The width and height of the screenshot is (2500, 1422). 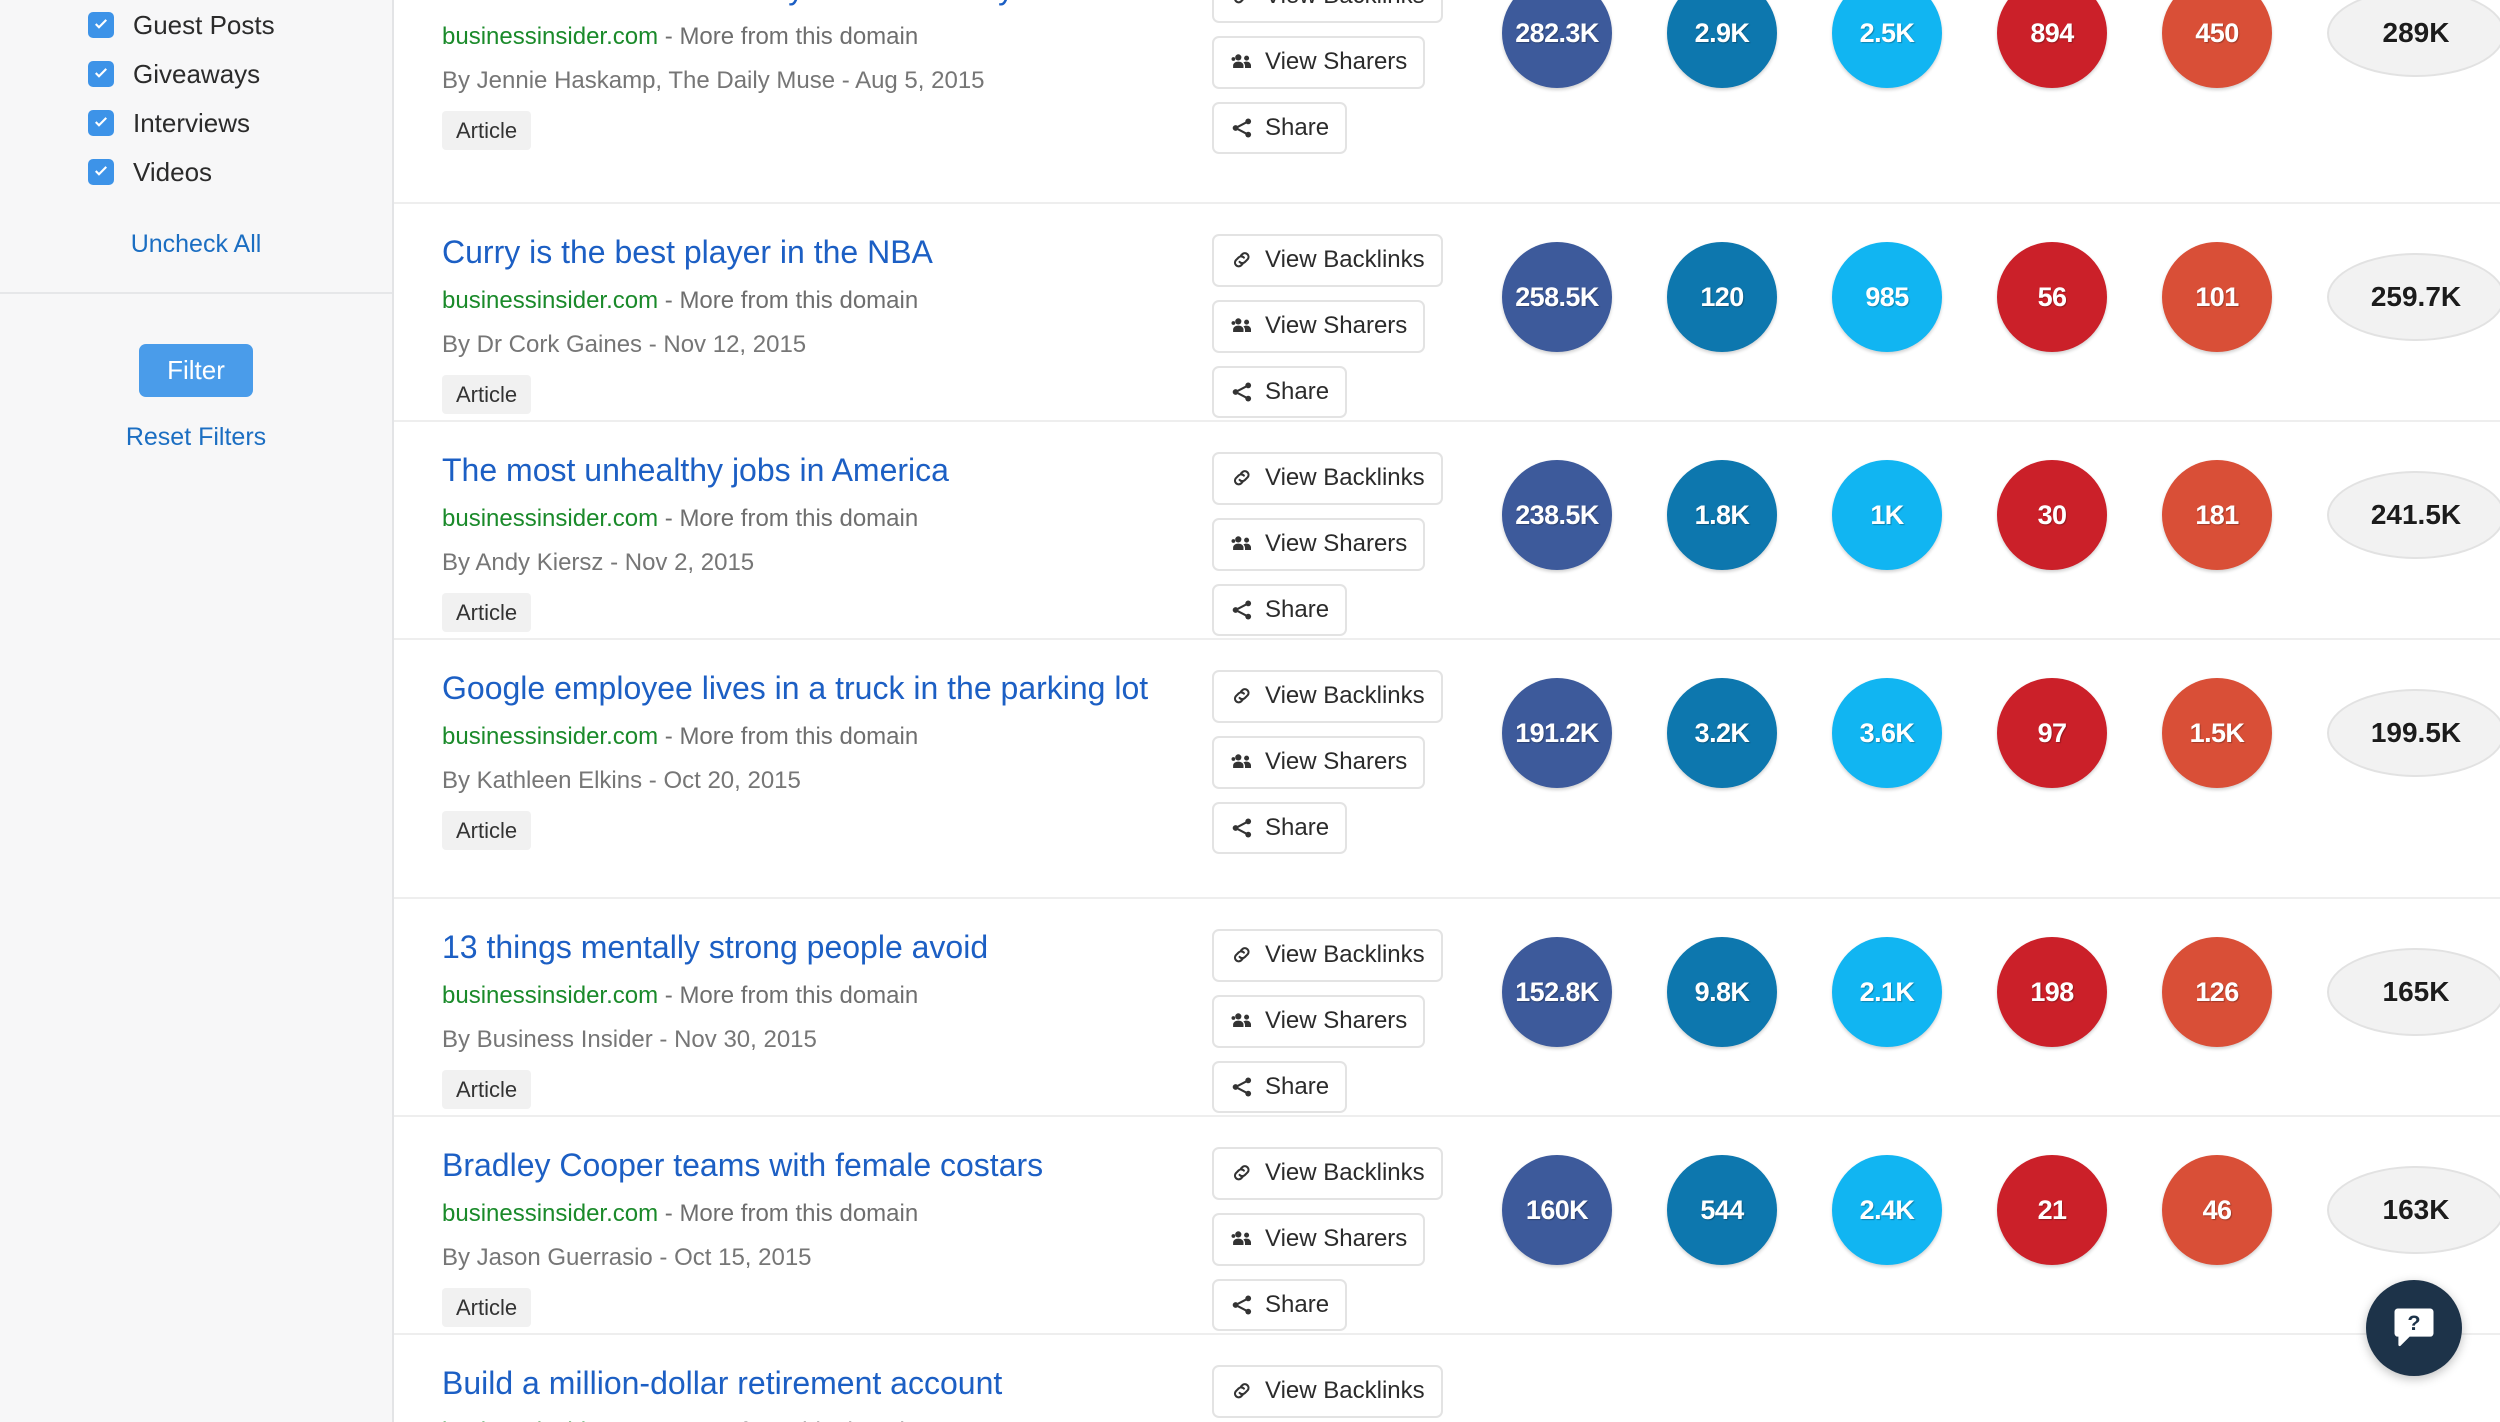 What do you see at coordinates (1722, 733) in the screenshot?
I see `linkedin-shares-badge: 3.2K` at bounding box center [1722, 733].